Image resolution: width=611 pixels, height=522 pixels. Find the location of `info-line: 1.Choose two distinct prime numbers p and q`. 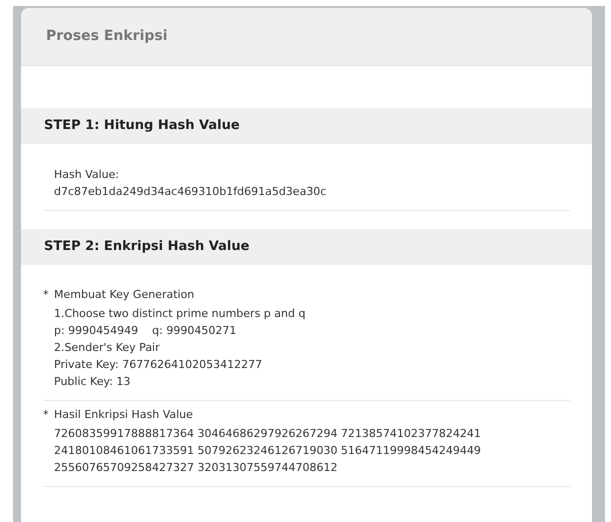

info-line: 1.Choose two distinct prime numbers p and q is located at coordinates (180, 314).